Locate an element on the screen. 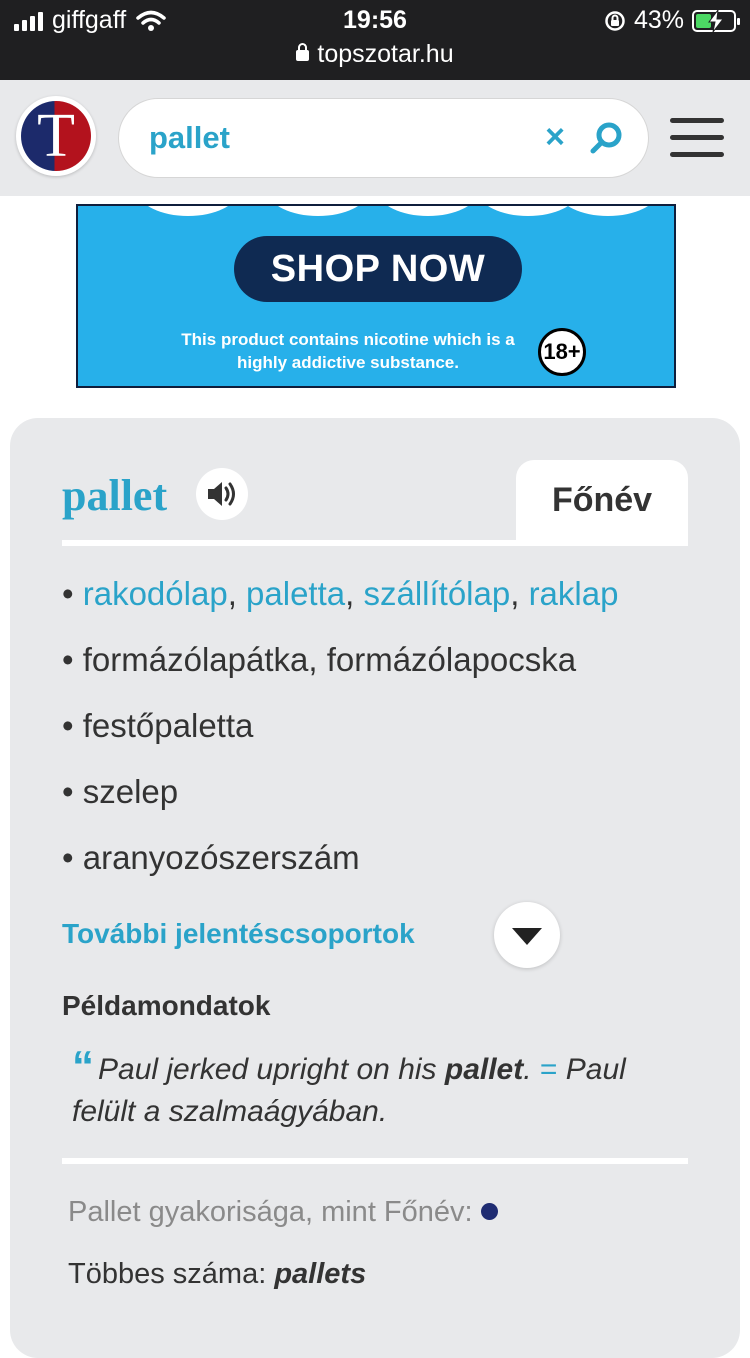 The image size is (750, 1358). sense-text: aranyozószerszám is located at coordinates (221, 857).